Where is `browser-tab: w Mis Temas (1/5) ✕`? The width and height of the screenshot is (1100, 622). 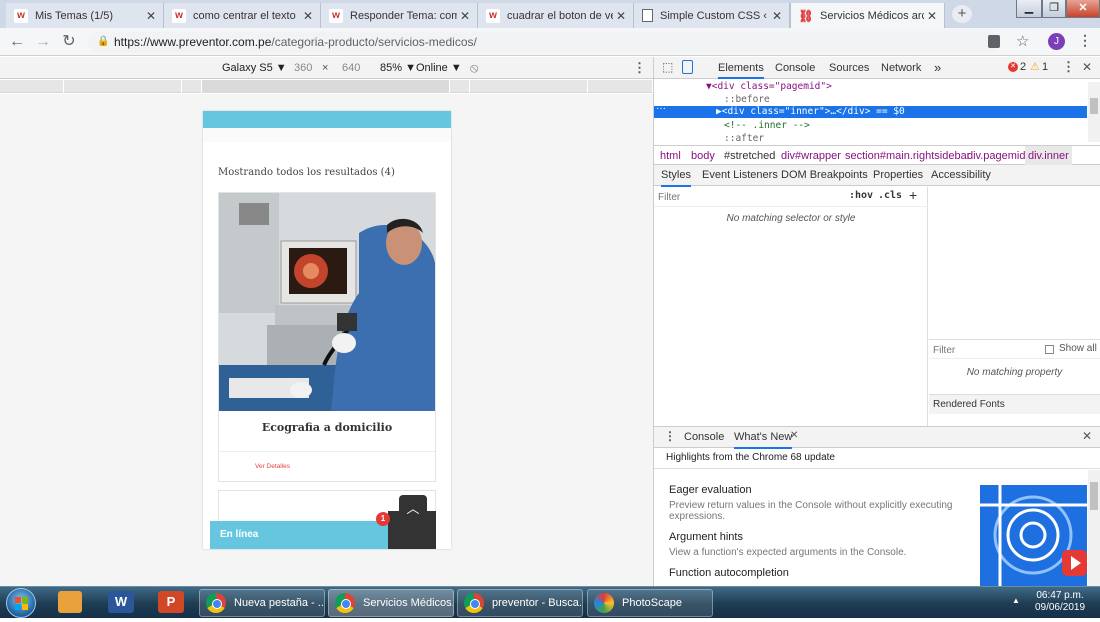
browser-tab: w Mis Temas (1/5) ✕ is located at coordinates (85, 15).